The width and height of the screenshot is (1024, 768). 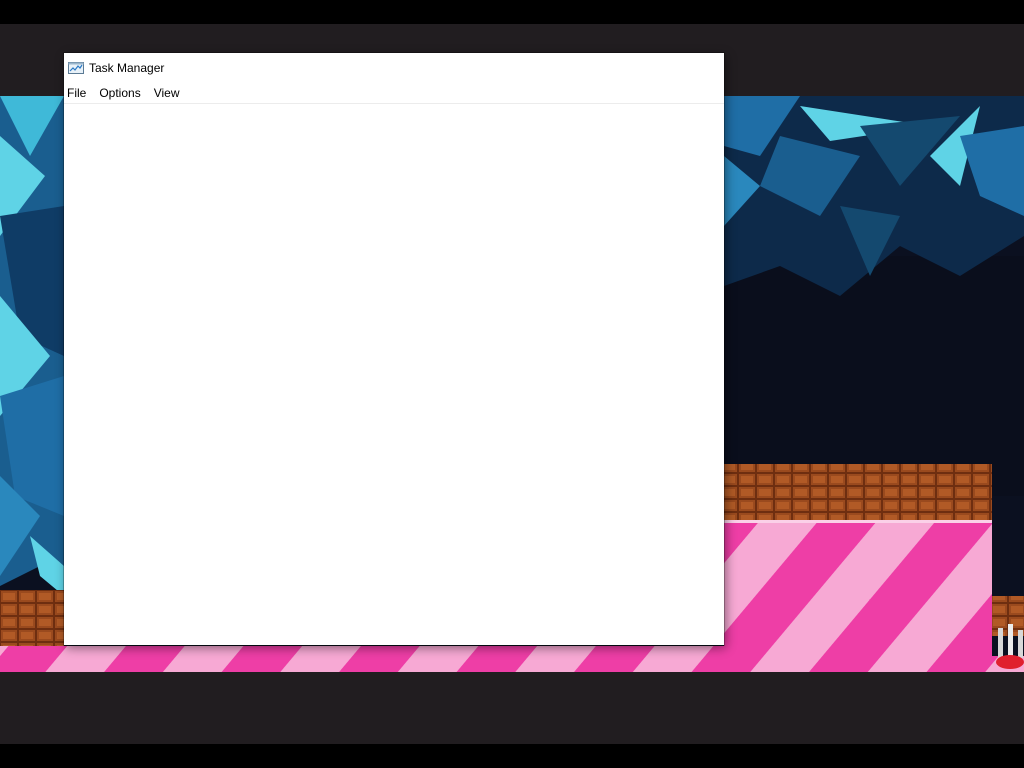 I want to click on task-manager-icon, so click(x=76, y=68).